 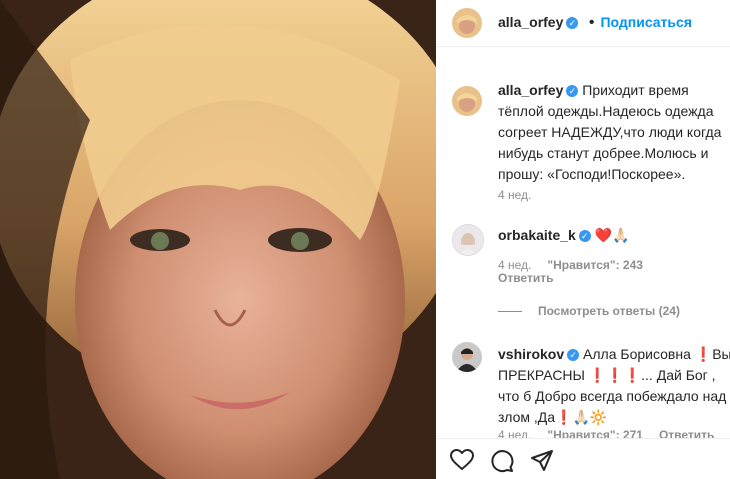 I want to click on comment-text-block: orbakaite_k ✓ ❤️🙏🏻, so click(x=614, y=235).